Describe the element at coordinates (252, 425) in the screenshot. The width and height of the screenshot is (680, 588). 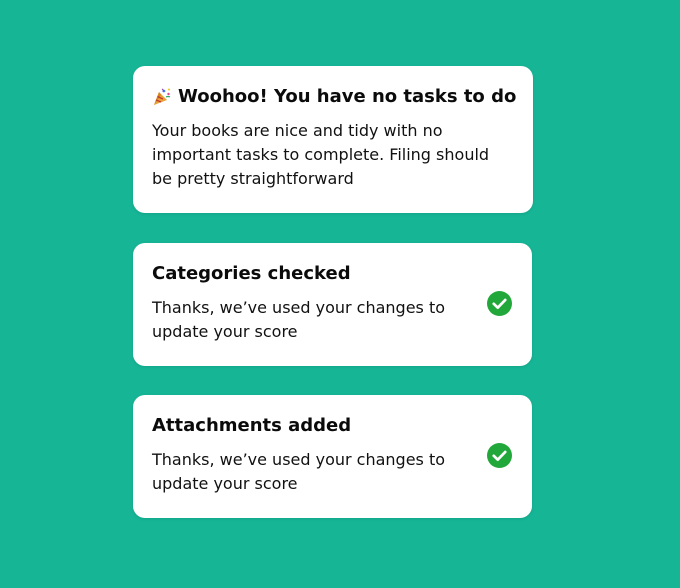
I see `card-title: Attachments added` at that location.